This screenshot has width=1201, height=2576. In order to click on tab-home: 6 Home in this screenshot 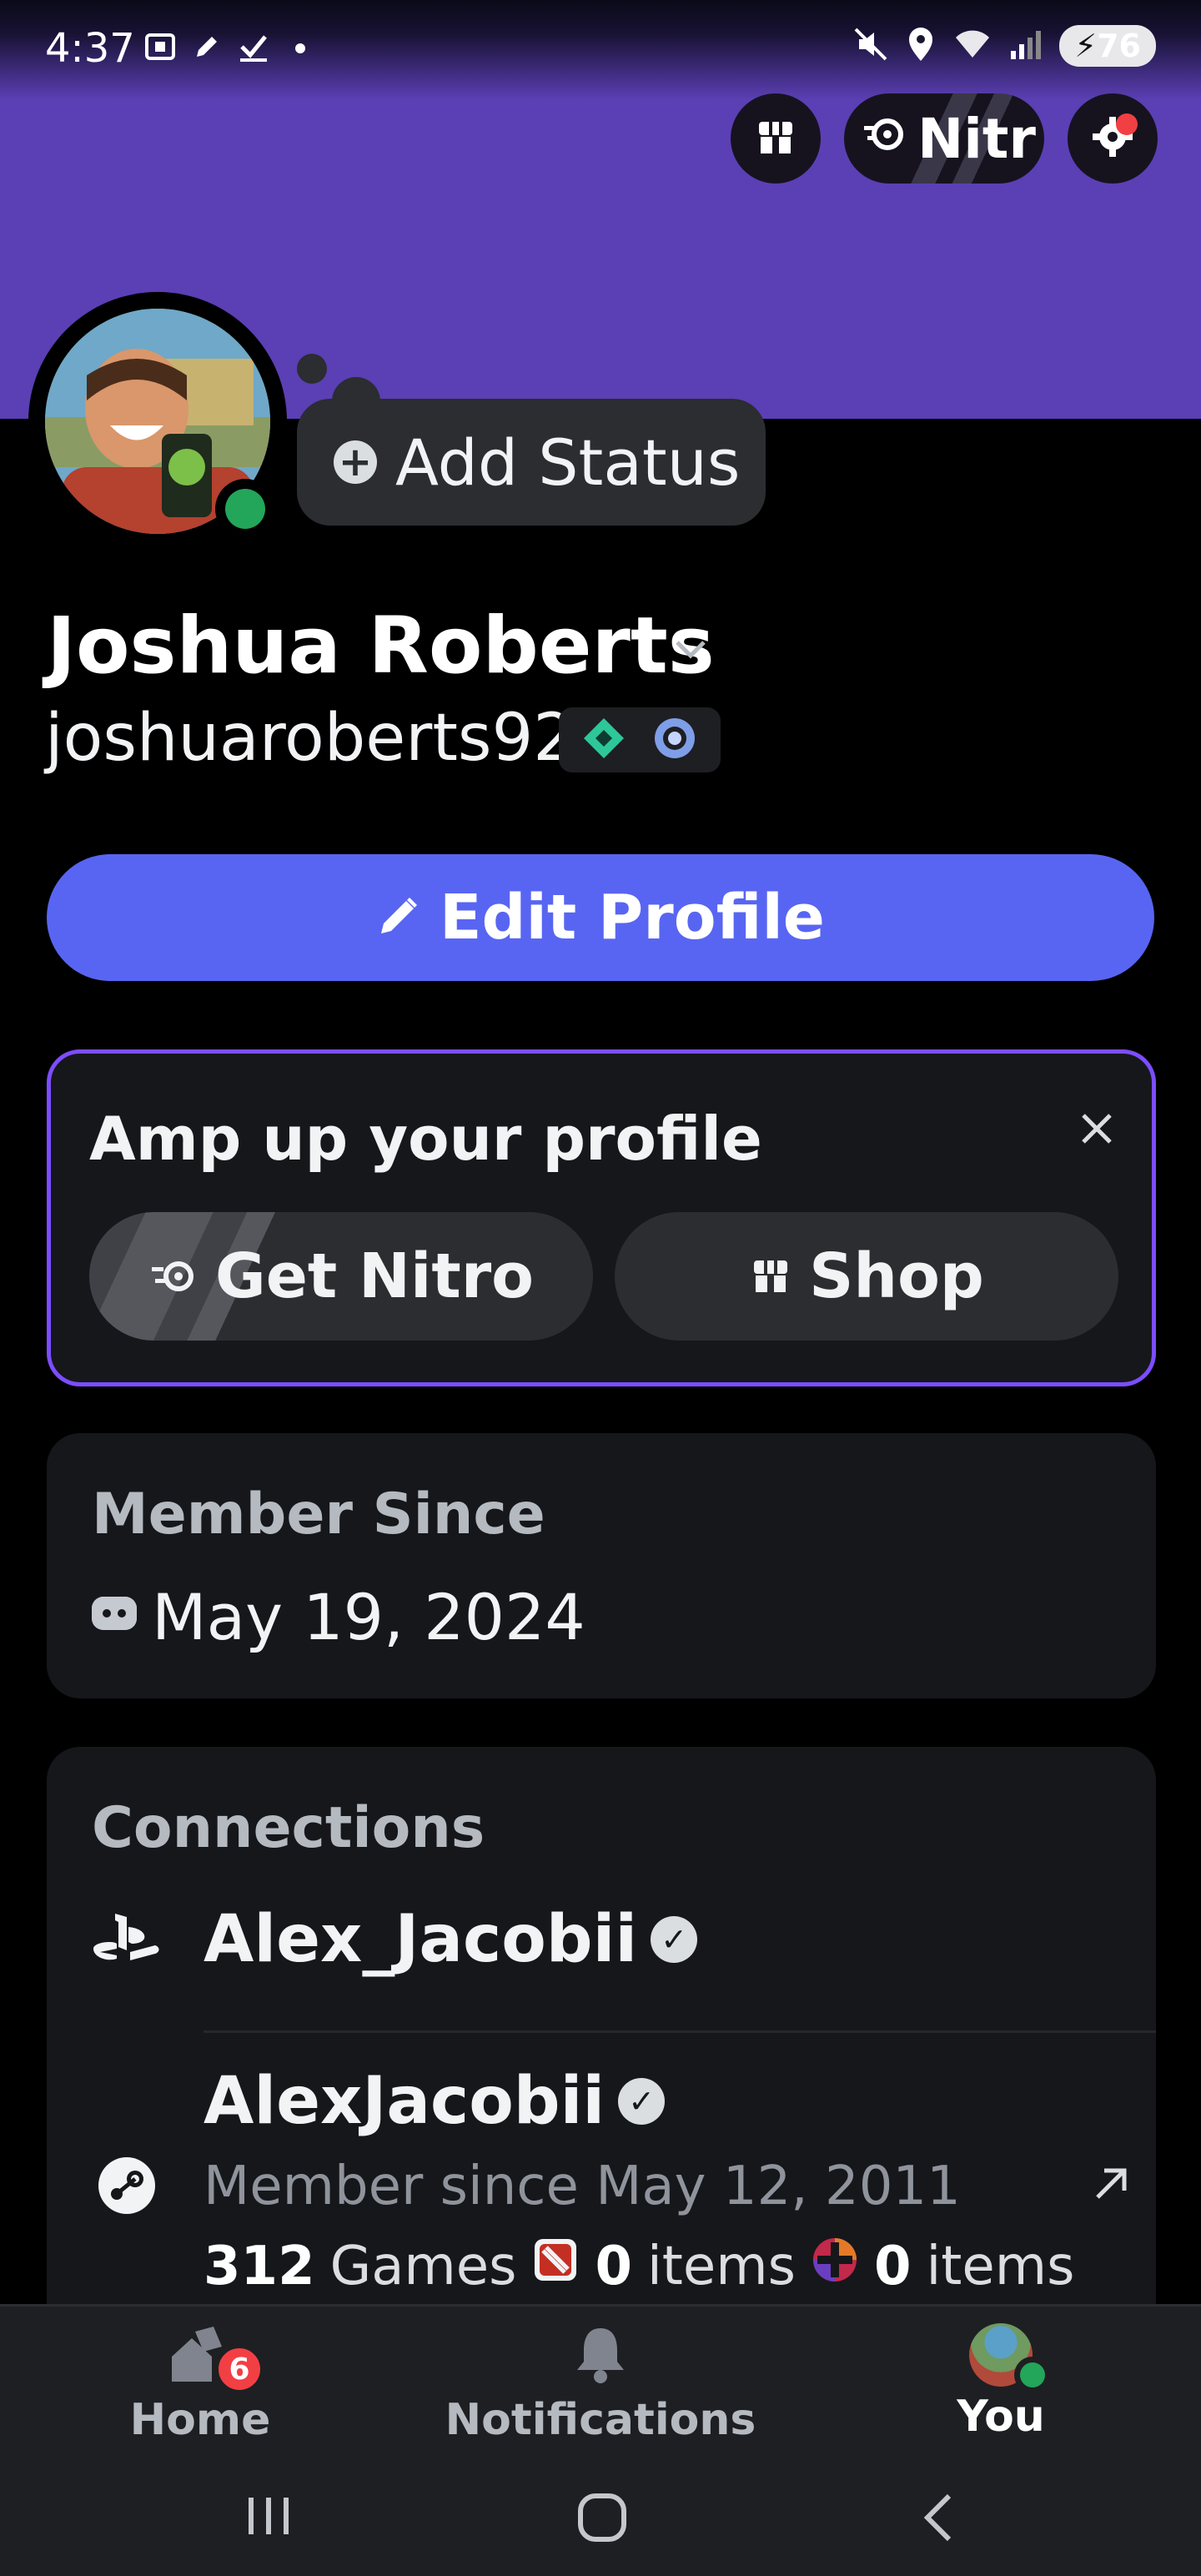, I will do `click(201, 2384)`.